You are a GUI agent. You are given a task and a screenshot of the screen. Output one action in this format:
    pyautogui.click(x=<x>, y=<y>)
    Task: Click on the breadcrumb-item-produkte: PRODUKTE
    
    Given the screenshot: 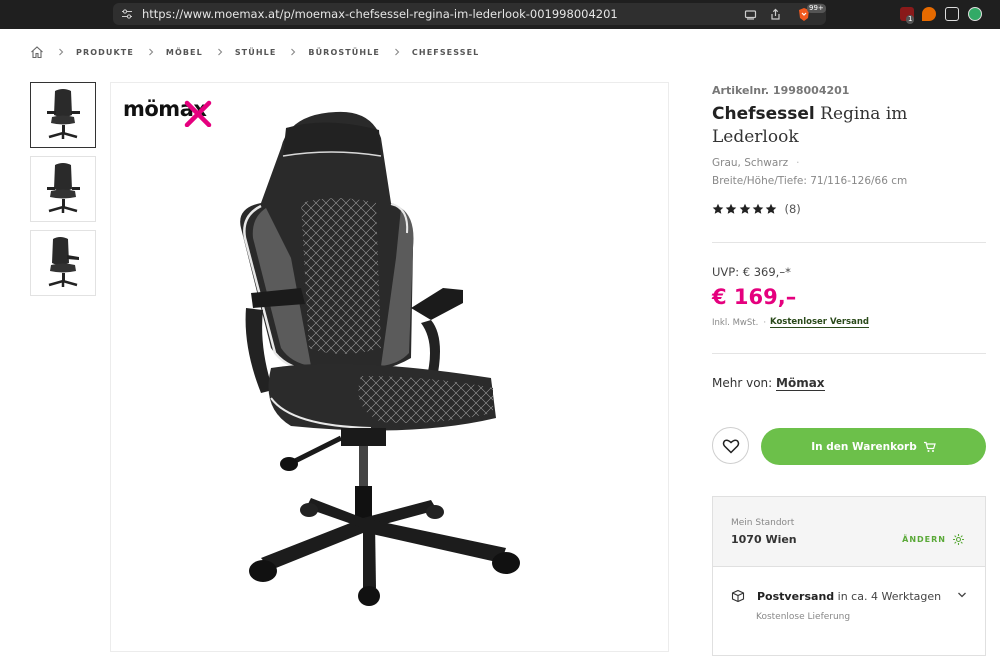 What is the action you would take?
    pyautogui.click(x=105, y=52)
    